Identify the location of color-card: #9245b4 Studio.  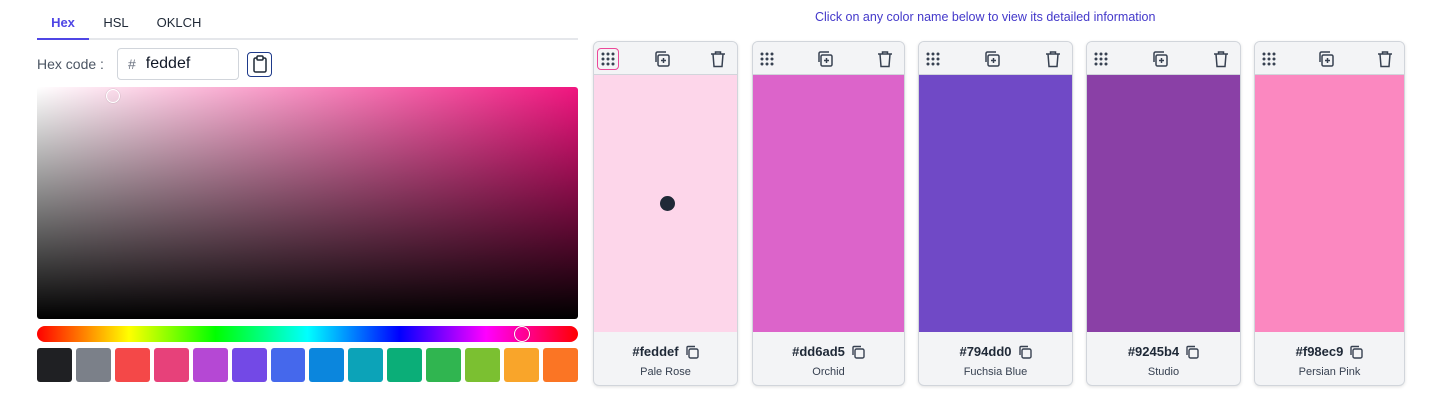
(1163, 213).